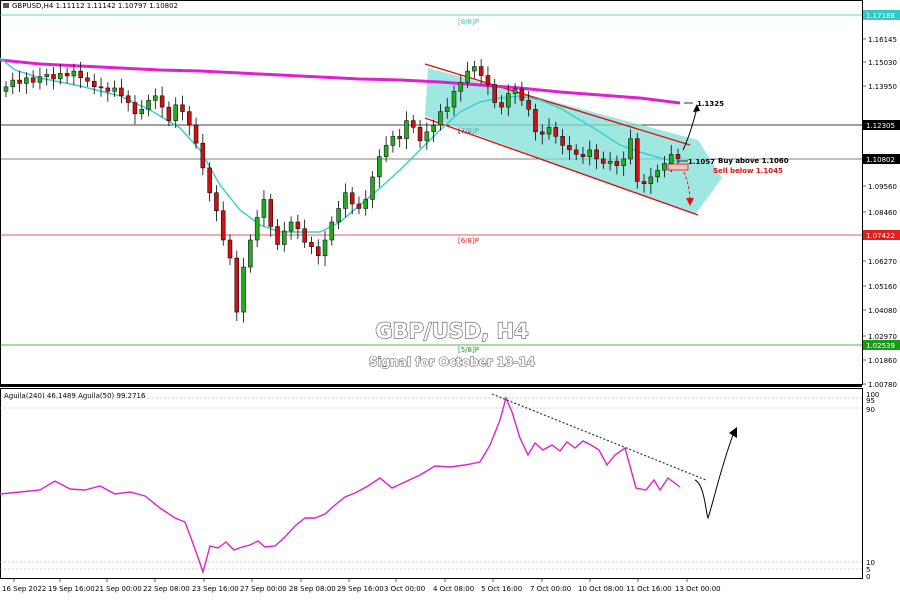  I want to click on time-tick-label: 28 Sep 08:00, so click(312, 589).